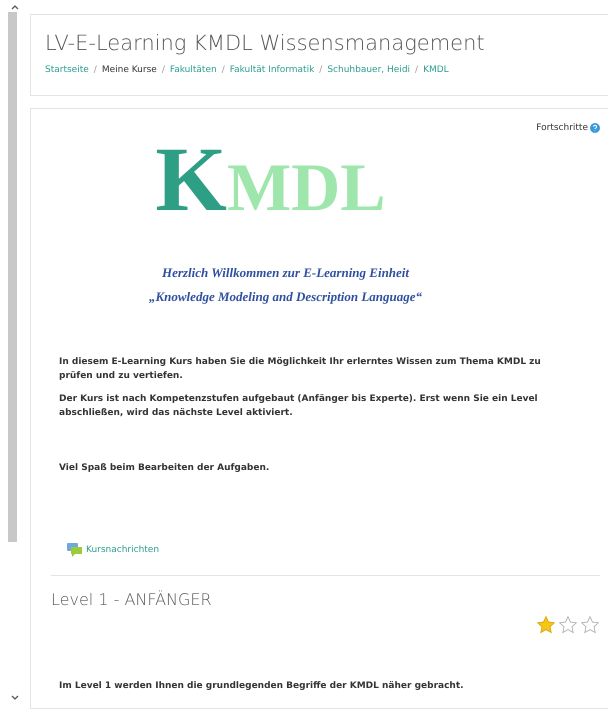 This screenshot has width=608, height=709. I want to click on filled-star-icon, so click(546, 624).